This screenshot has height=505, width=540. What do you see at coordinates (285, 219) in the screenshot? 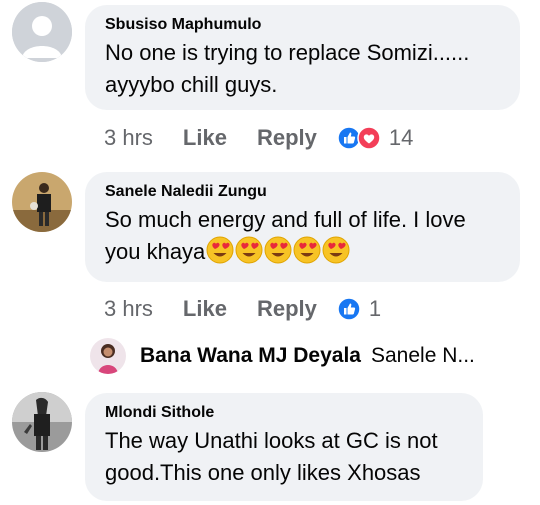
I see `comment-text-line: So much energy and full of life. I love` at bounding box center [285, 219].